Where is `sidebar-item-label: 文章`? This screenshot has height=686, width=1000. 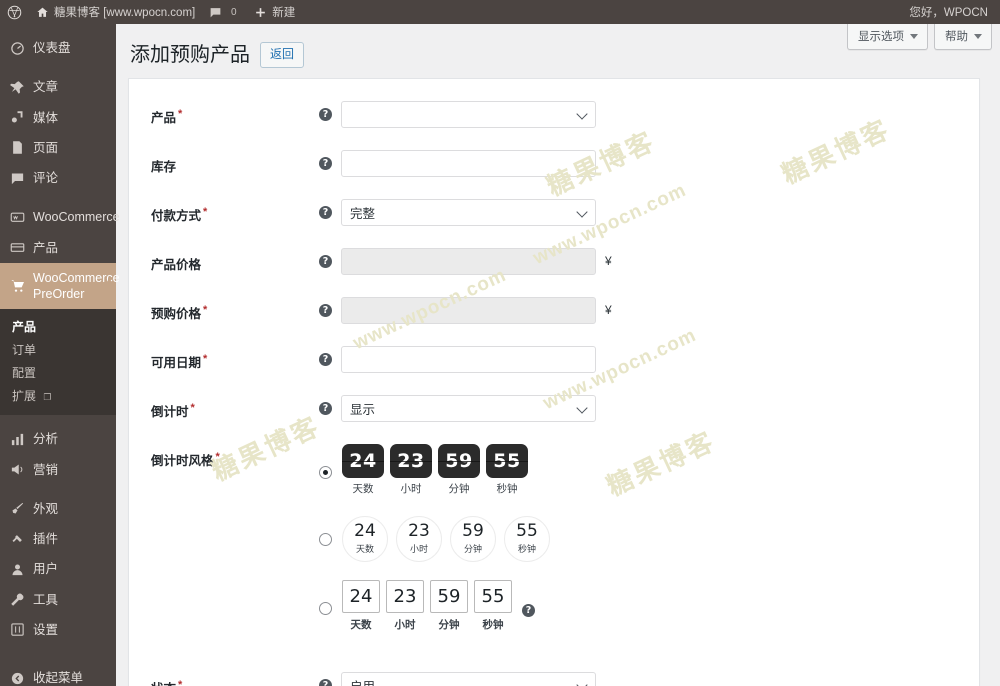
sidebar-item-label: 文章 is located at coordinates (46, 87).